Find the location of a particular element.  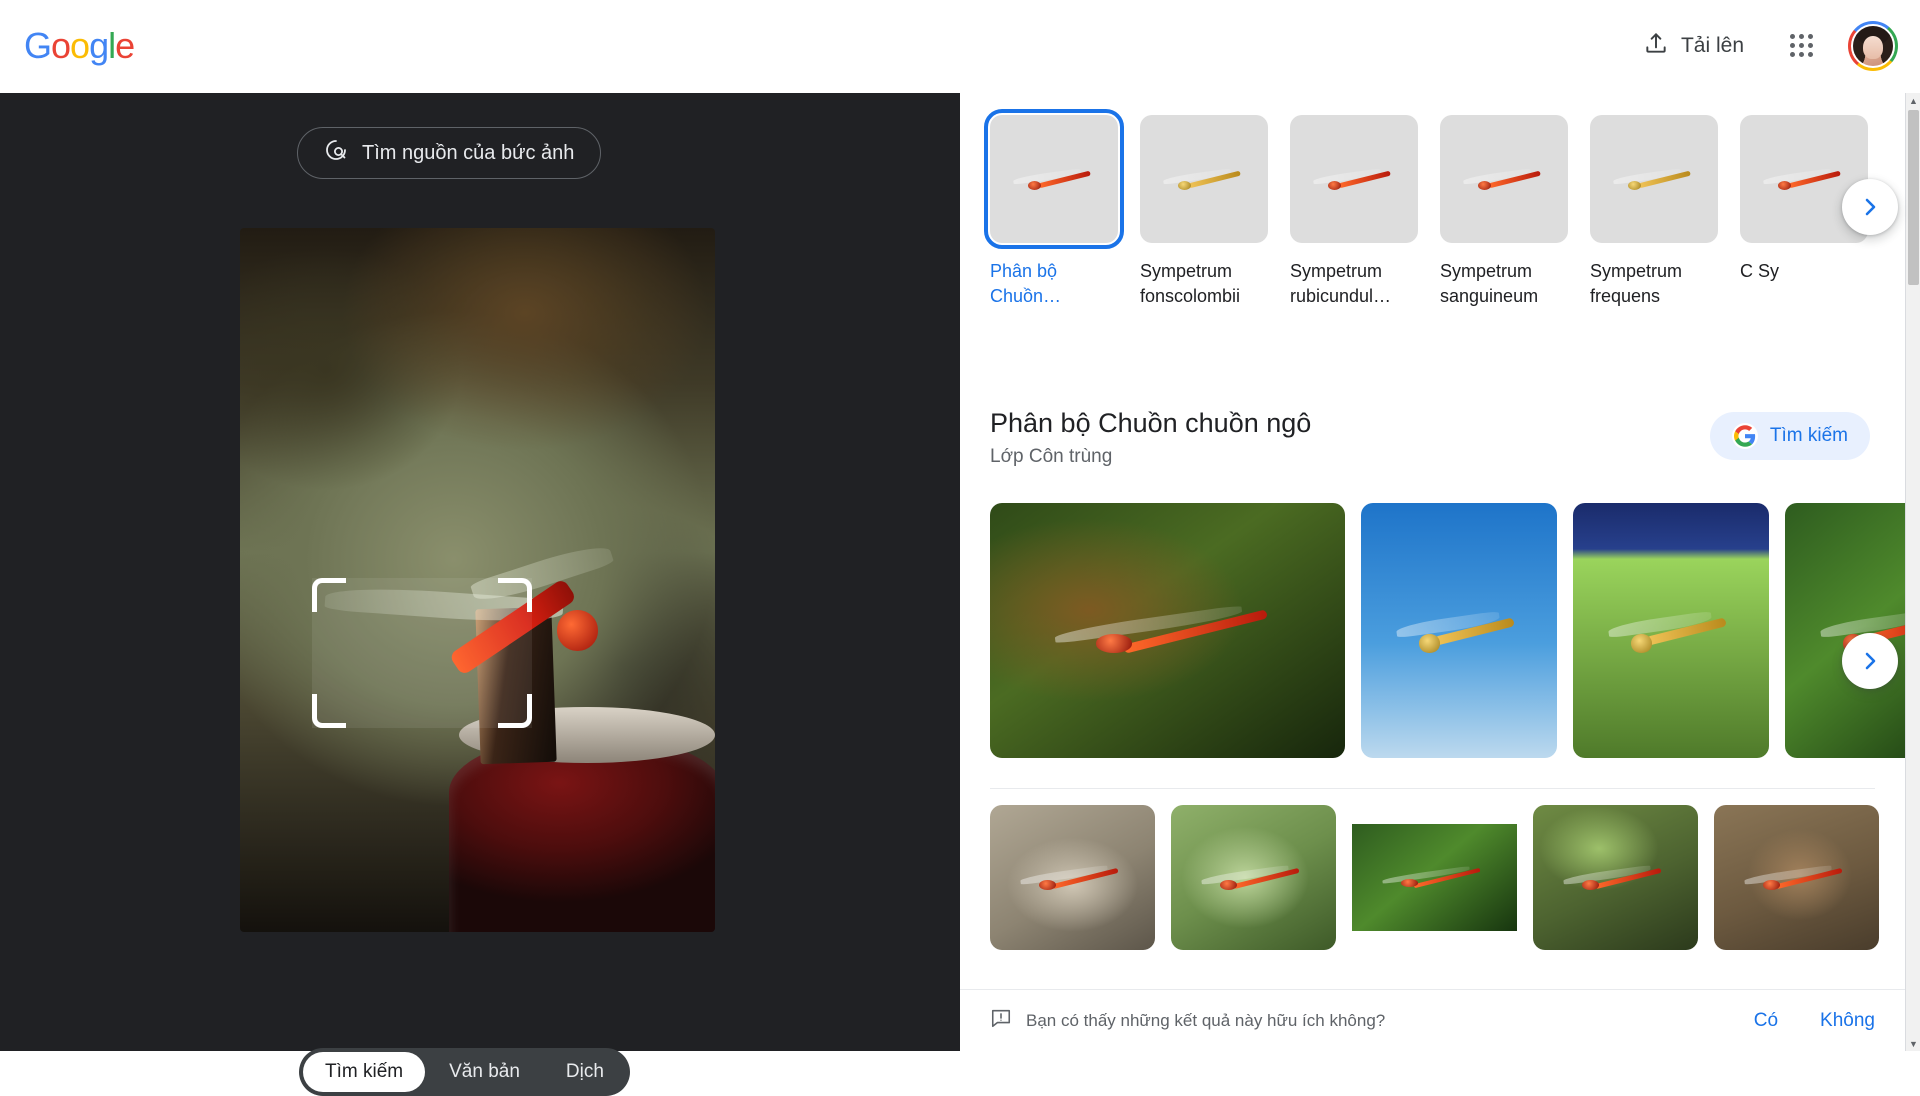

upload-label: Tải lên is located at coordinates (1712, 45).